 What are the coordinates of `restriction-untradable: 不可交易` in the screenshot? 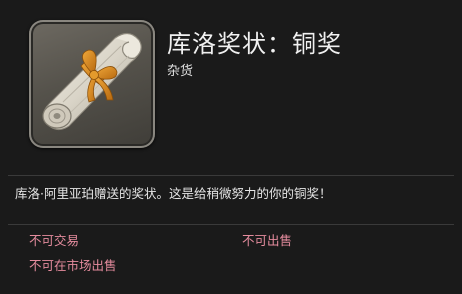 It's located at (54, 240).